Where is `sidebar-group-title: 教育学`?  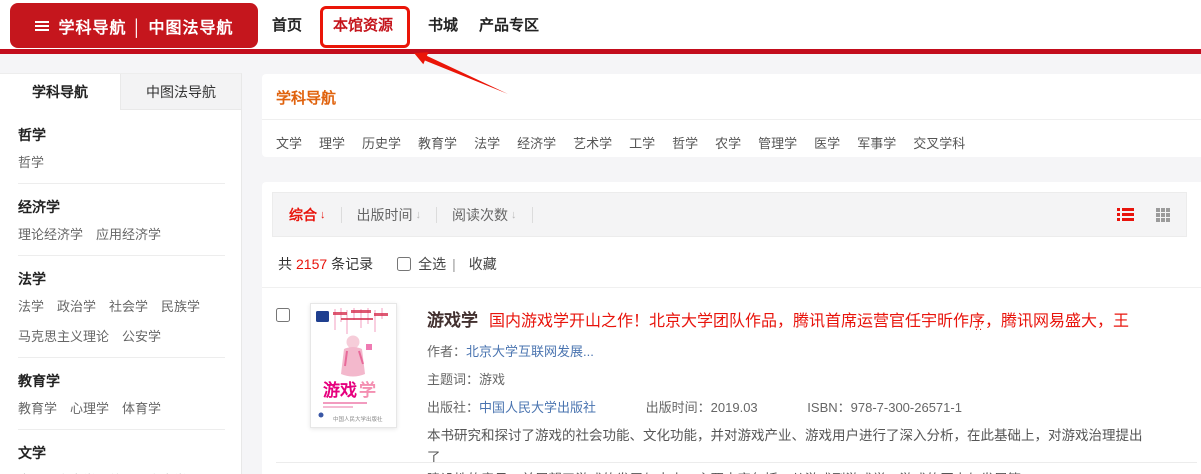 sidebar-group-title: 教育学 is located at coordinates (121, 381).